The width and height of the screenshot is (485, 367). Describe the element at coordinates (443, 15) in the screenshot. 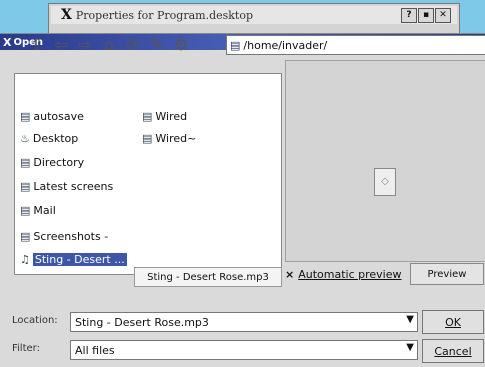

I see `window-close-button: ✕` at that location.